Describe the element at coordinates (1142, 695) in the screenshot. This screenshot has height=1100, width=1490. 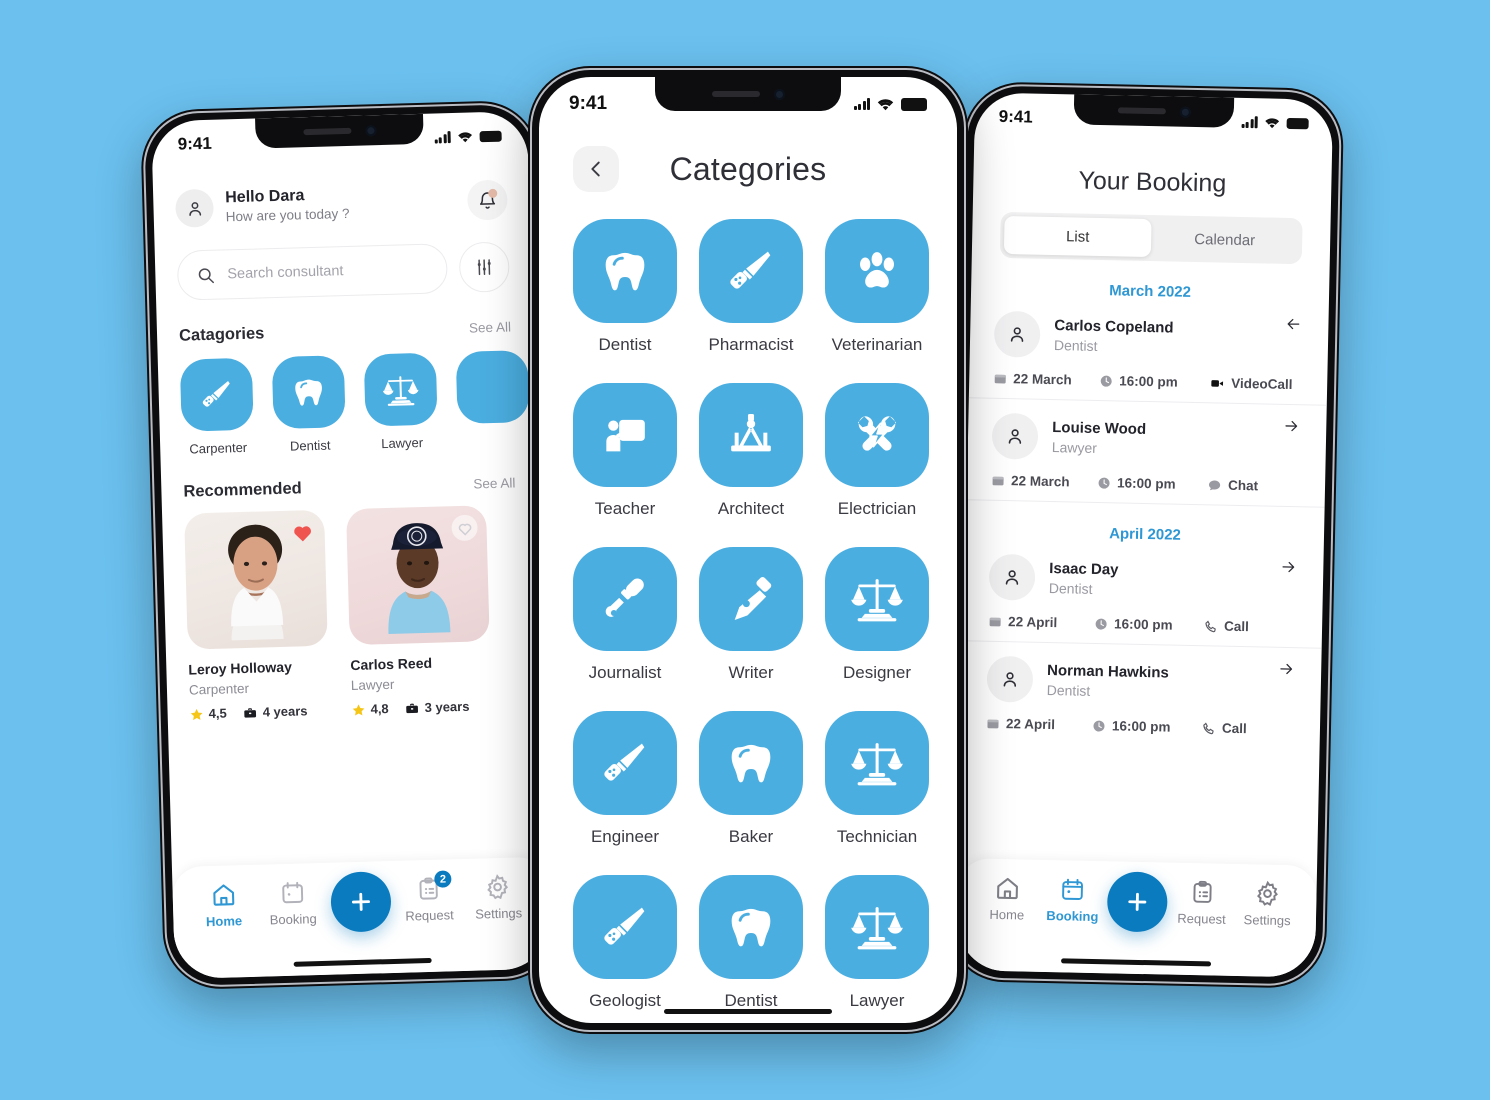
I see `booking-row: Norman Hawkins Dentist 22 April 16:00 pm` at that location.